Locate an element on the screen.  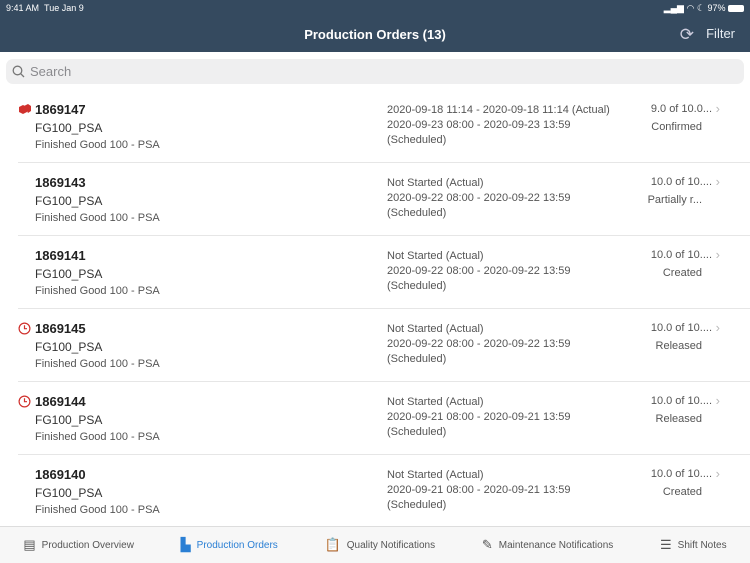
edit-document-icon: ✎ is located at coordinates (487, 544).